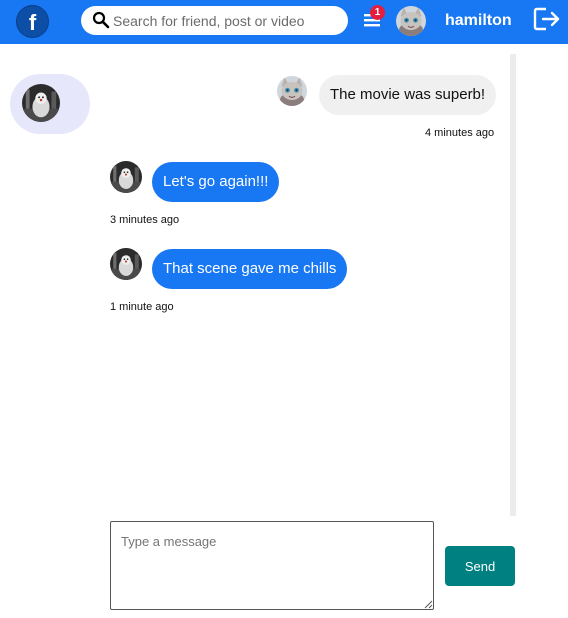 Image resolution: width=568 pixels, height=618 pixels. I want to click on search-input, so click(225, 20).